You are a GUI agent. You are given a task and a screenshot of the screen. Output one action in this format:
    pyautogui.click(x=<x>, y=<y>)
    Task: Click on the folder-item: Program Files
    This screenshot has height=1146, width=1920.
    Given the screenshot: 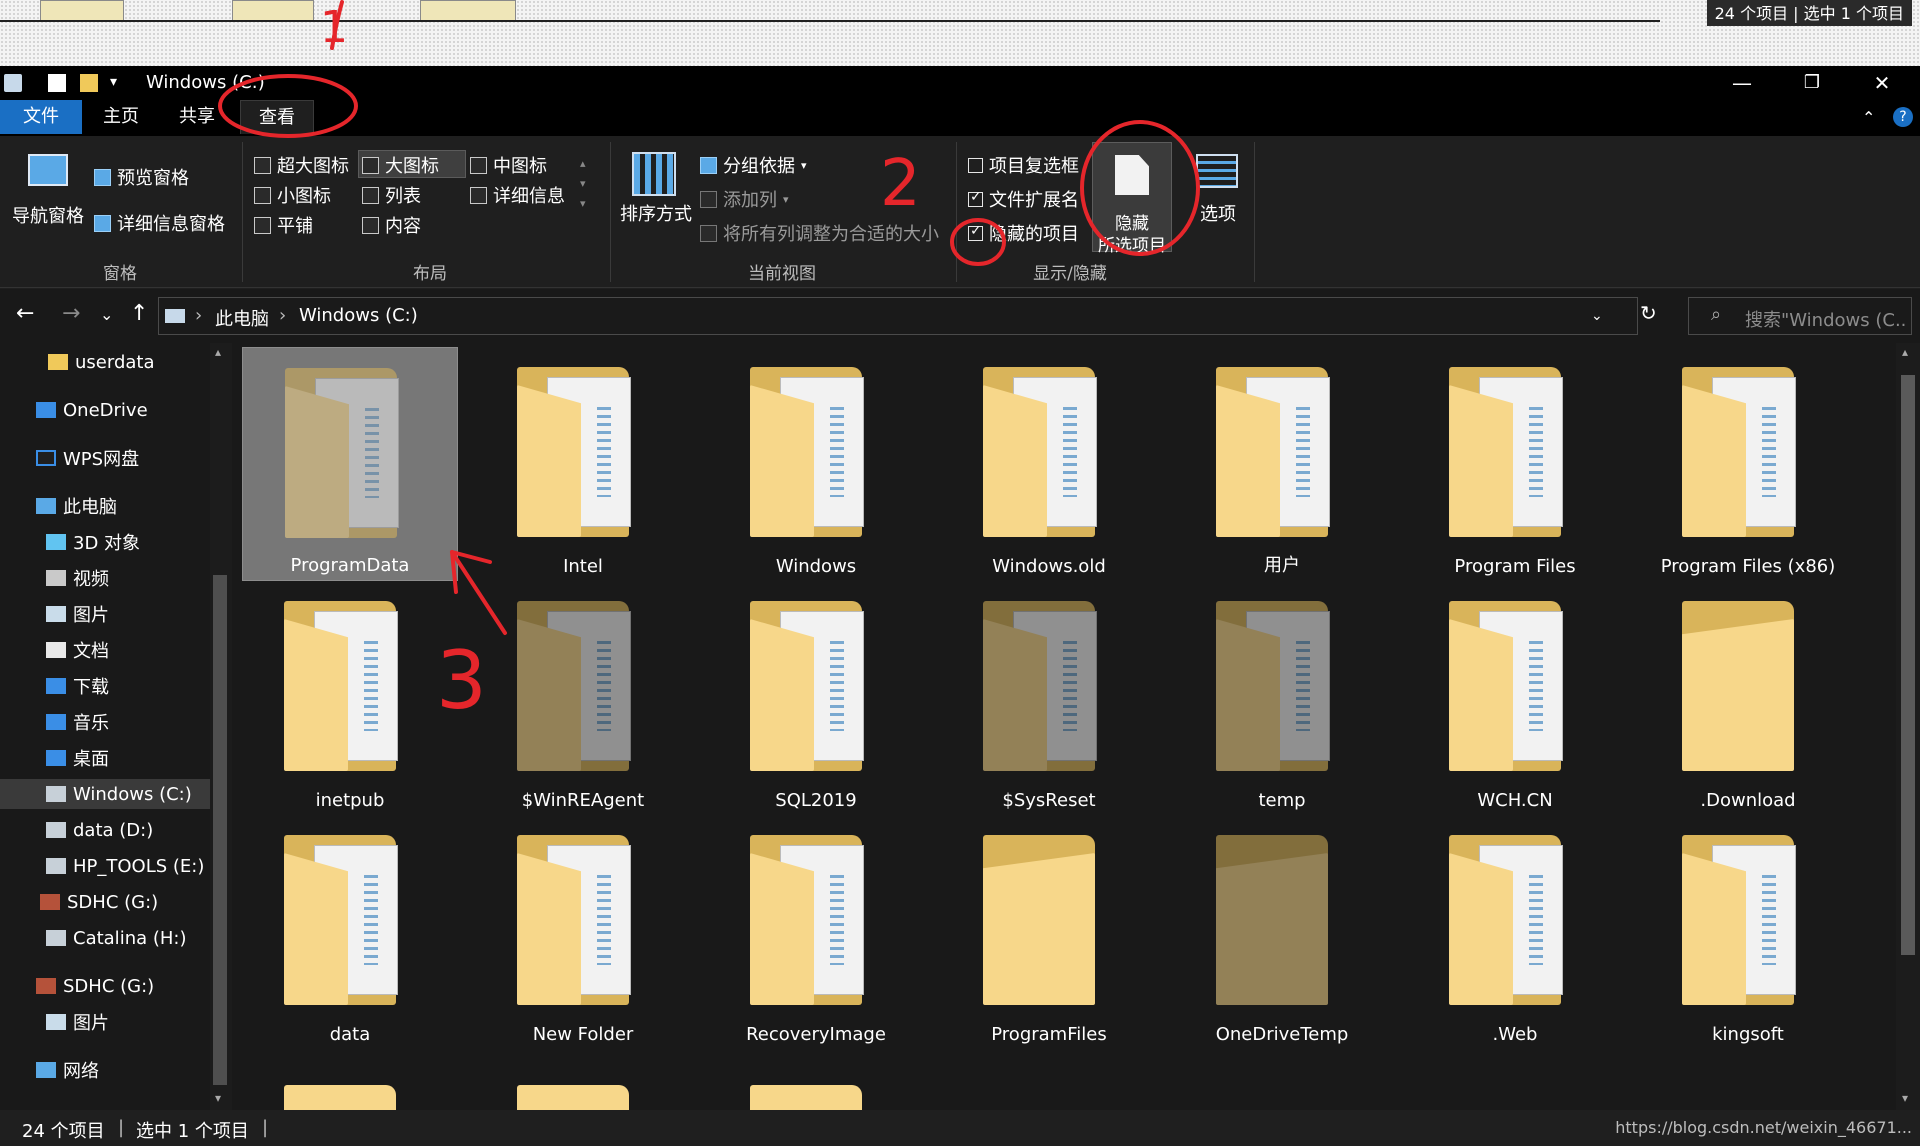 What is the action you would take?
    pyautogui.click(x=1515, y=464)
    